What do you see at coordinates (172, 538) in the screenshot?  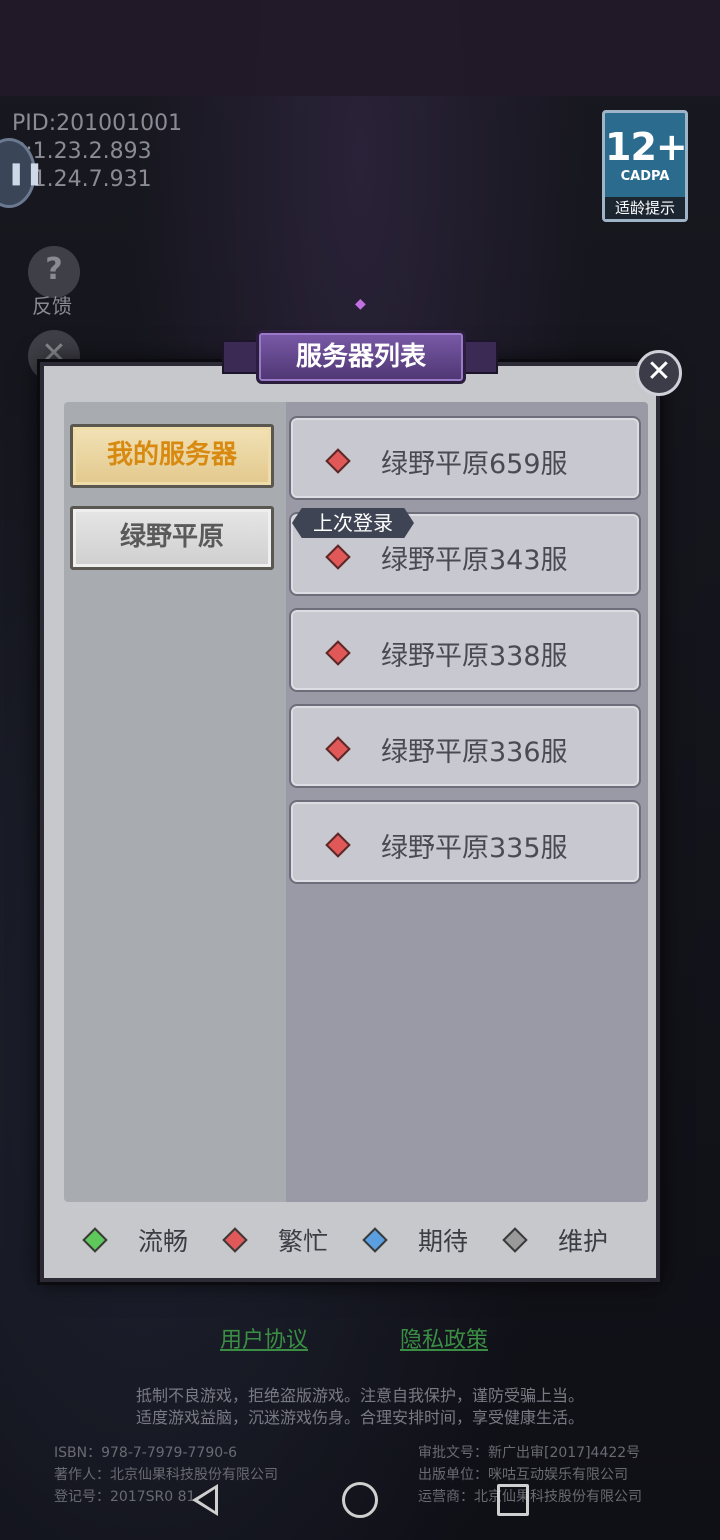 I see `category-region: 绿野平原` at bounding box center [172, 538].